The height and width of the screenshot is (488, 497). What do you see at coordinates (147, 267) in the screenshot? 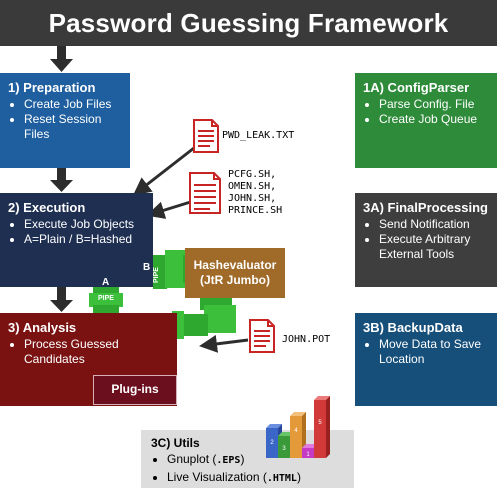
I see `pipe-b-letter: B` at bounding box center [147, 267].